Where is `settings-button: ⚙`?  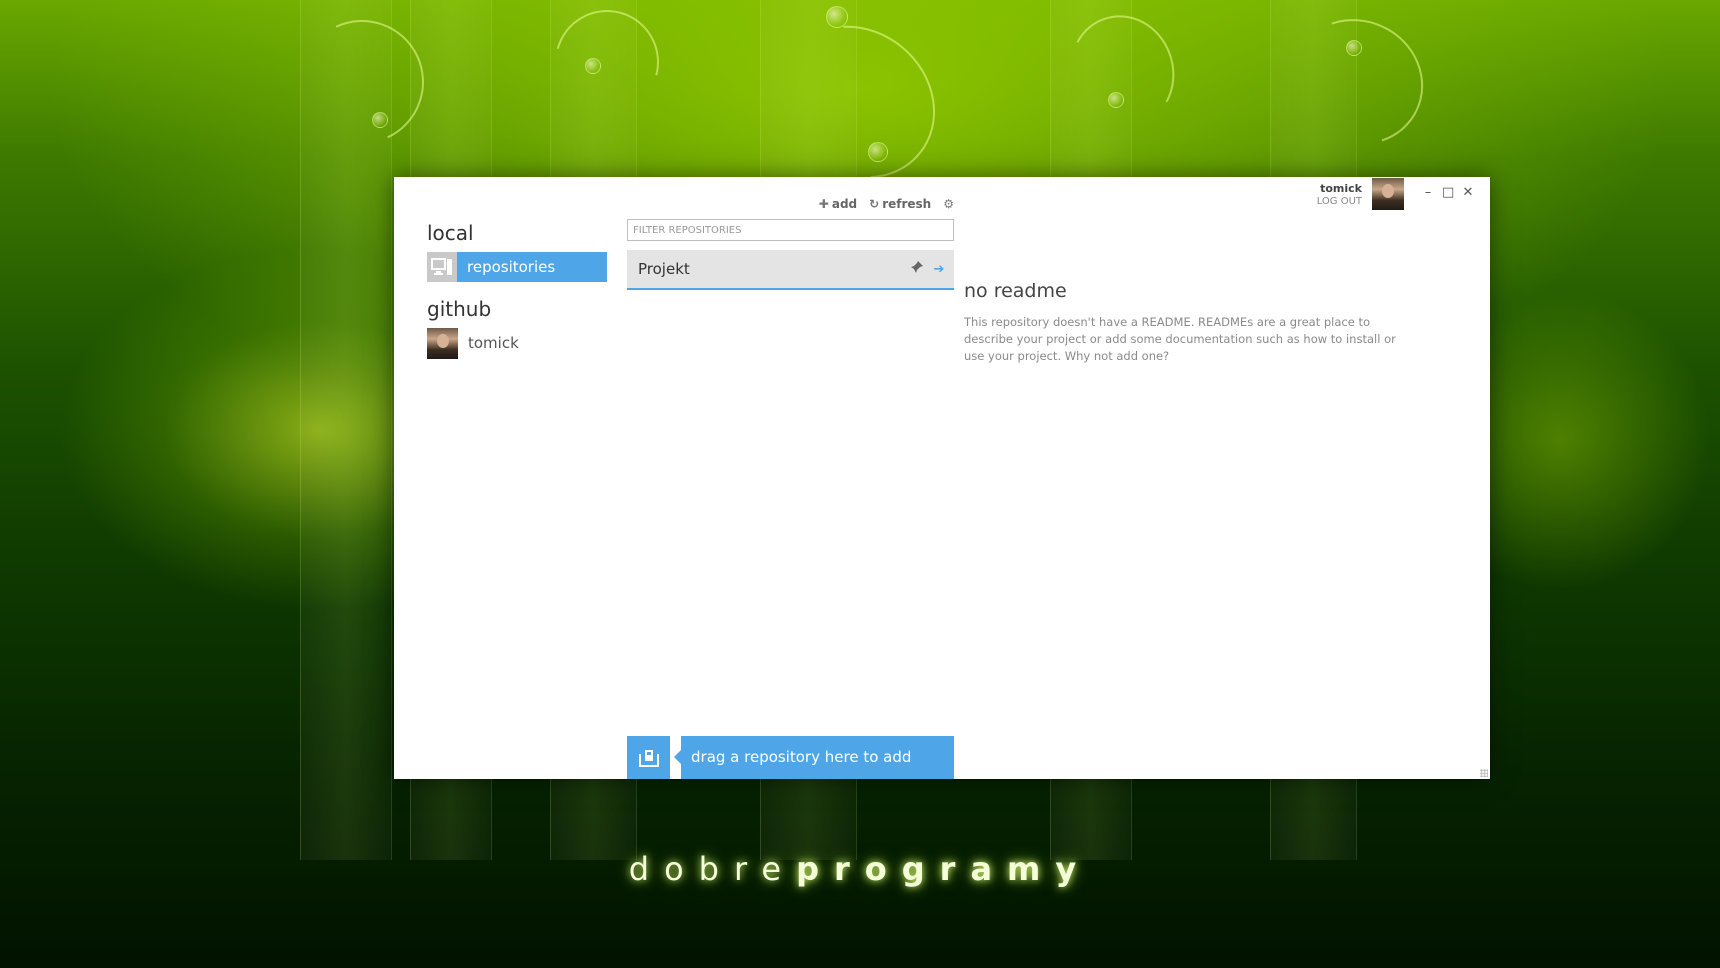 settings-button: ⚙ is located at coordinates (948, 204).